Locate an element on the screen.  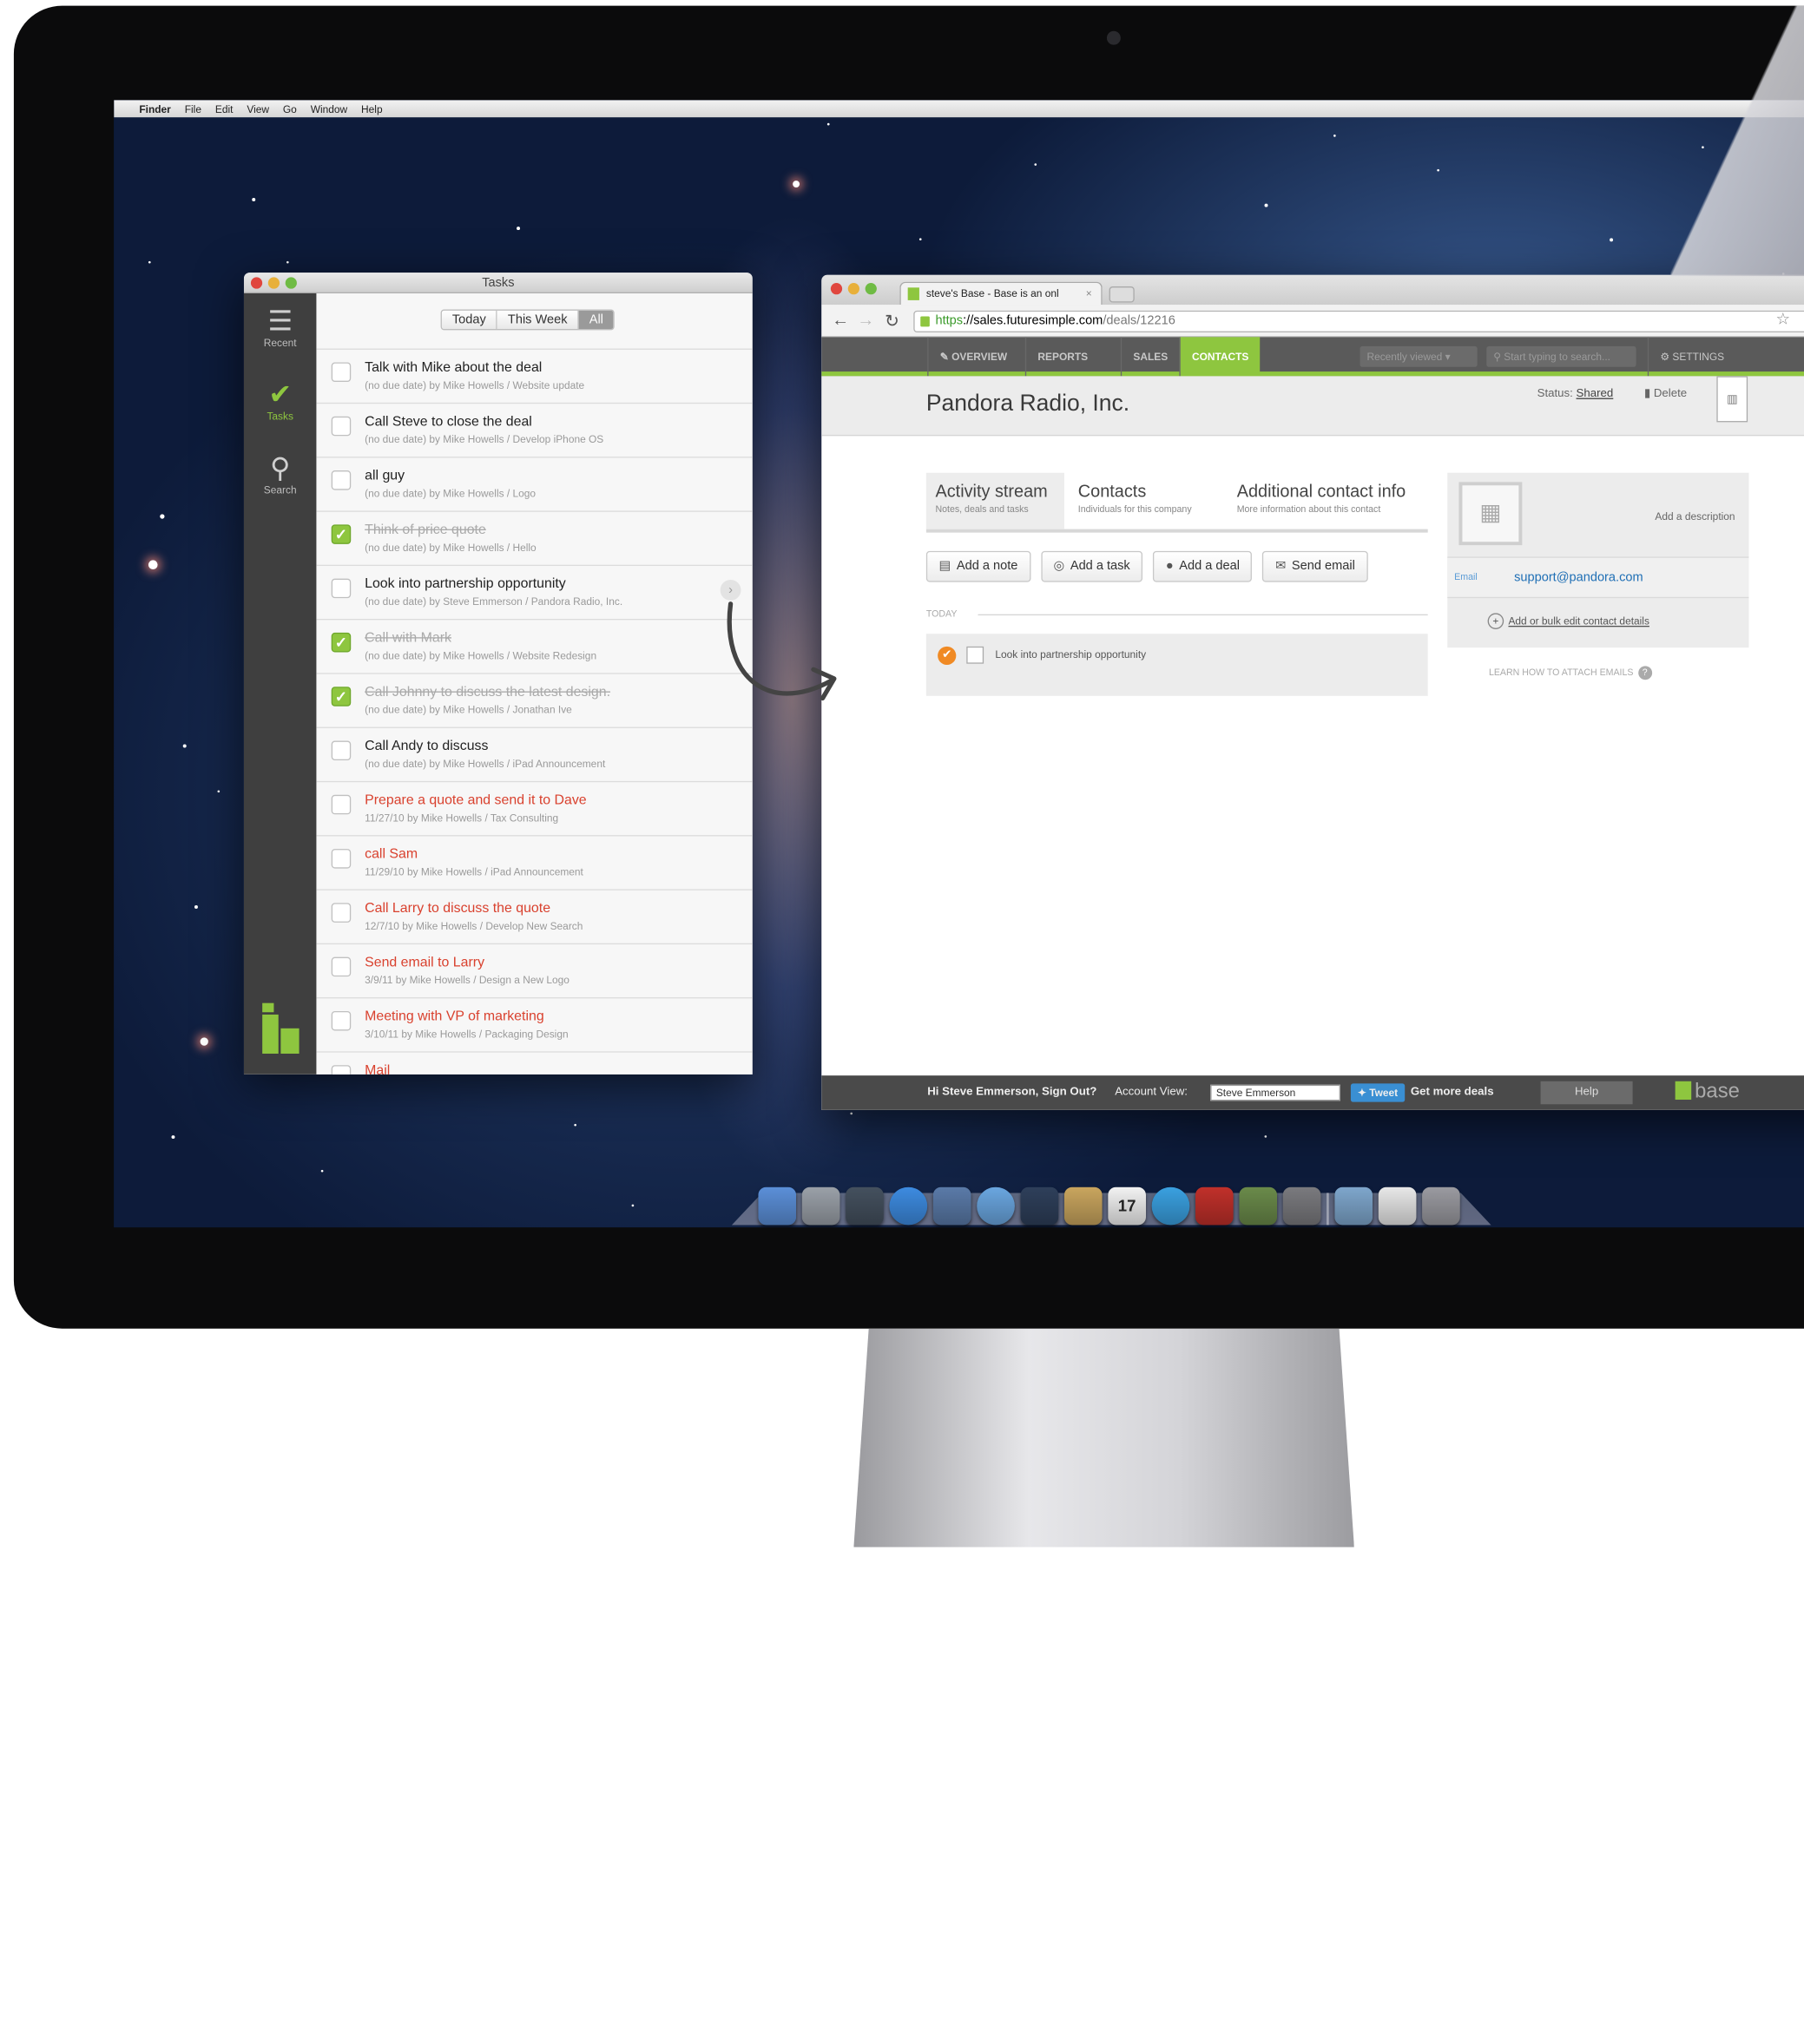
itunes-icon is located at coordinates (1170, 1206).